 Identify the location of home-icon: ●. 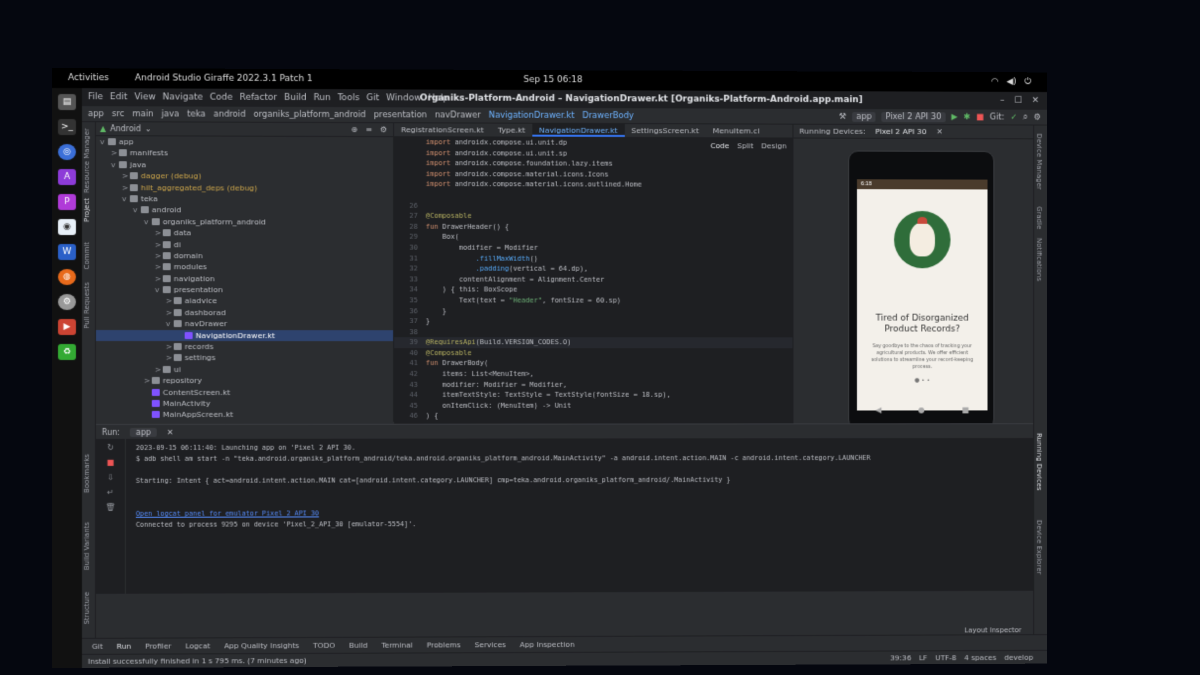
(921, 409).